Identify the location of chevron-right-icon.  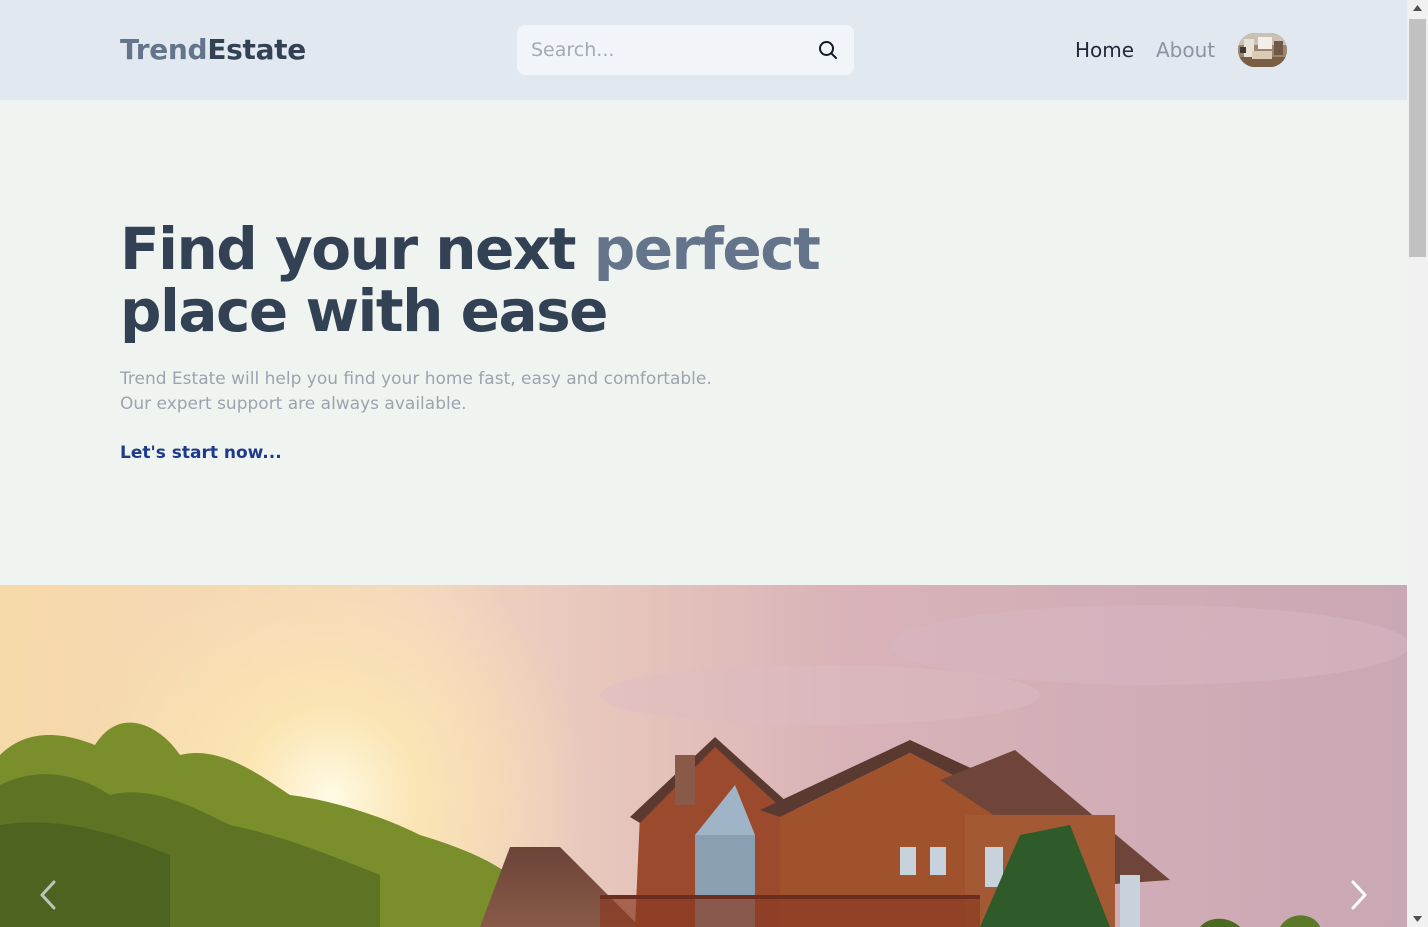
(1359, 895).